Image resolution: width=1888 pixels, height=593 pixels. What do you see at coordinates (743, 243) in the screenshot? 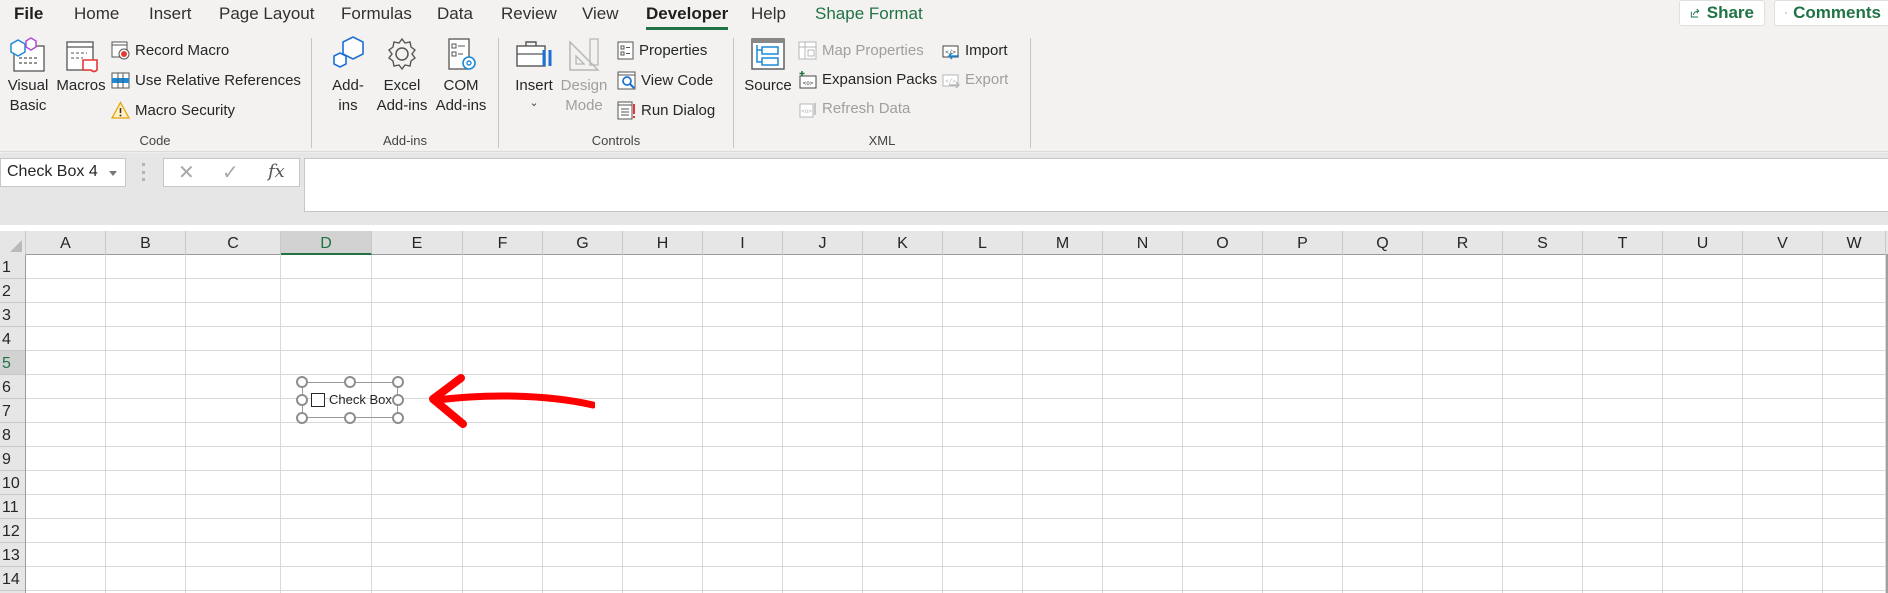
I see `column-header-i: I` at bounding box center [743, 243].